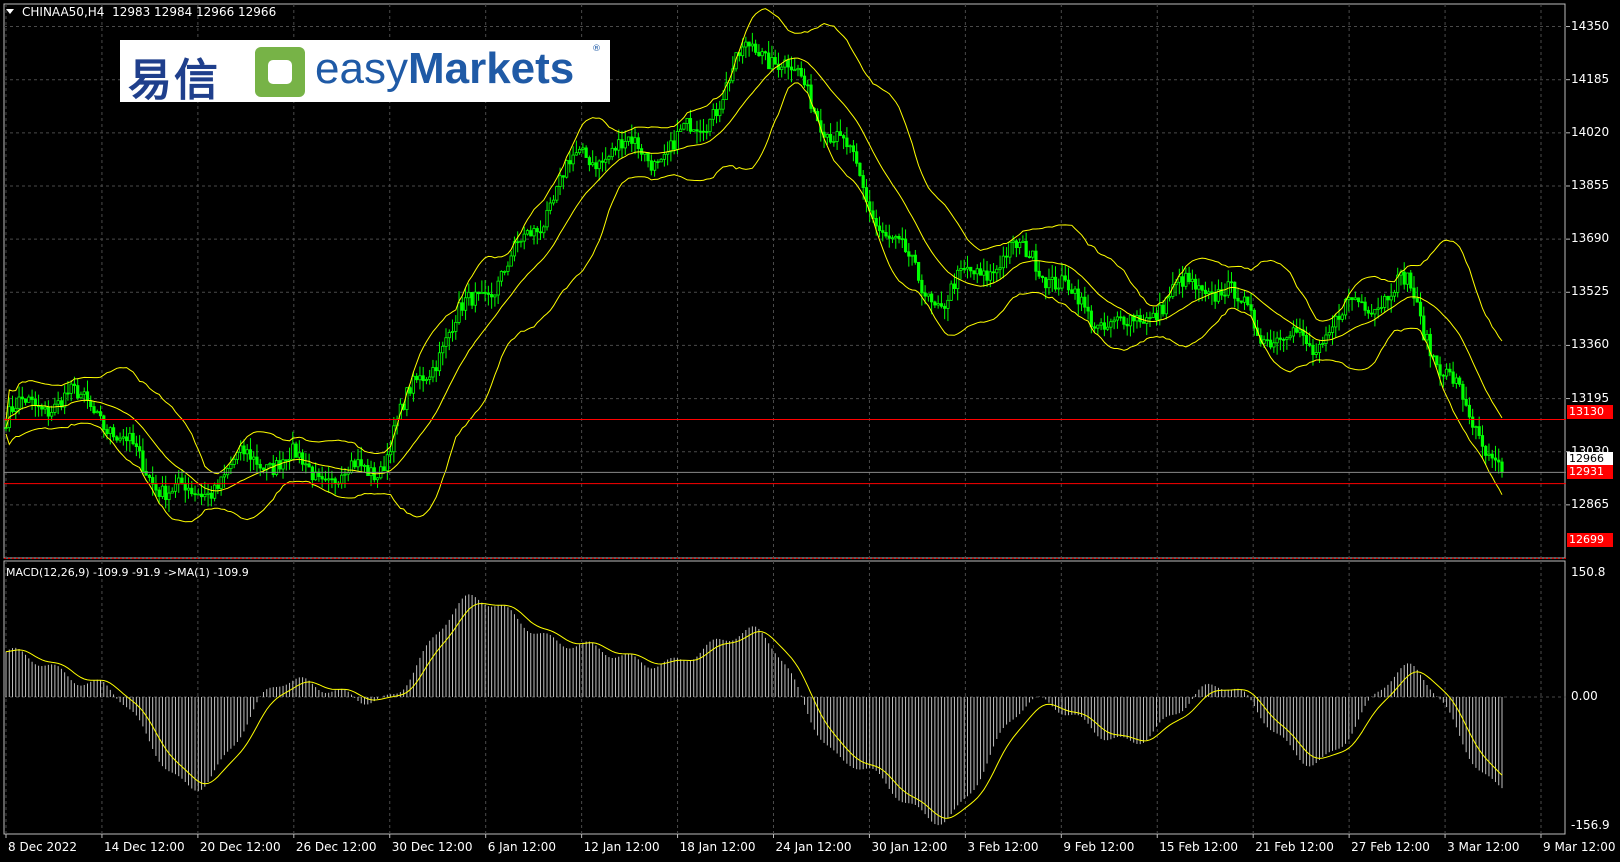 This screenshot has width=1620, height=862. I want to click on price-tick-label: 13855, so click(1590, 184).